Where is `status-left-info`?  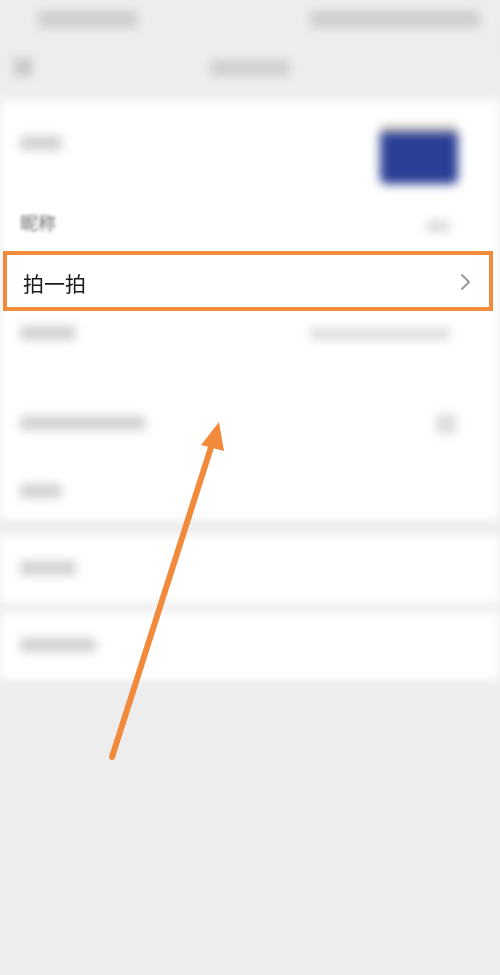
status-left-info is located at coordinates (88, 19).